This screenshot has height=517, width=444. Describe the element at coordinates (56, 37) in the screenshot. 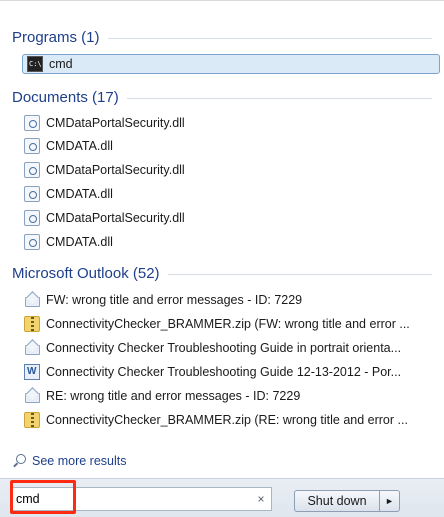

I see `programs-header-label: Programs (1)` at that location.